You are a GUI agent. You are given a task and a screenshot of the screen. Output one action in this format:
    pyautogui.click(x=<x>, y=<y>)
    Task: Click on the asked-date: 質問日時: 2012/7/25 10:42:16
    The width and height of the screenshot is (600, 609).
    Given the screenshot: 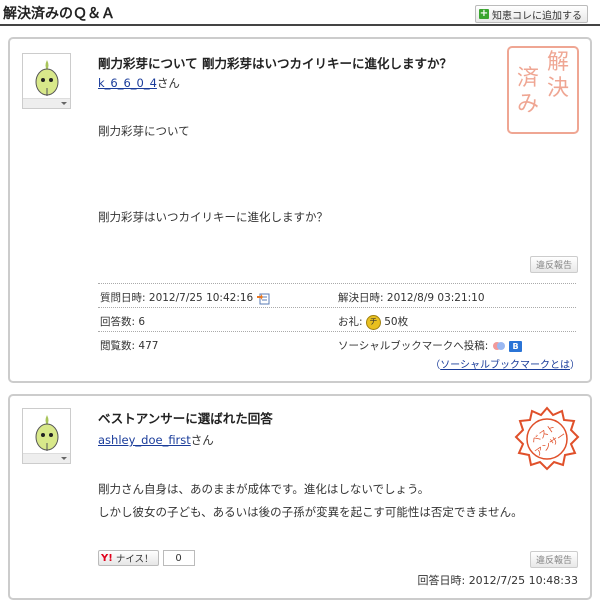 What is the action you would take?
    pyautogui.click(x=185, y=297)
    